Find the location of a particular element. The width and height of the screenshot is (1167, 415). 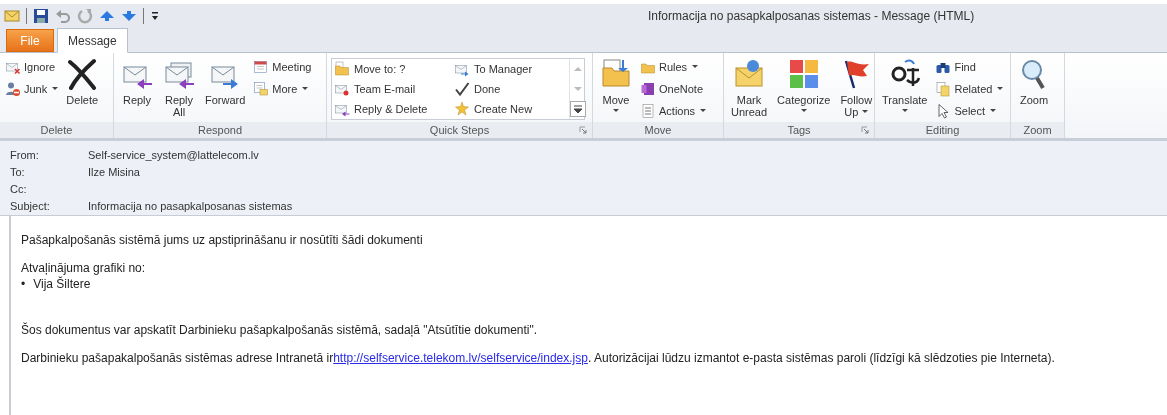

ribbon-button: Delete is located at coordinates (82, 82).